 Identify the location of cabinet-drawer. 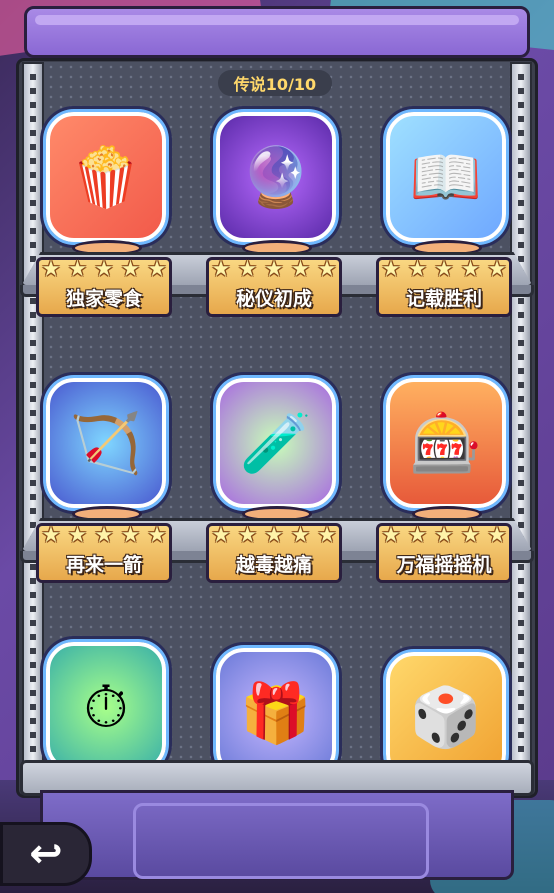
(277, 835).